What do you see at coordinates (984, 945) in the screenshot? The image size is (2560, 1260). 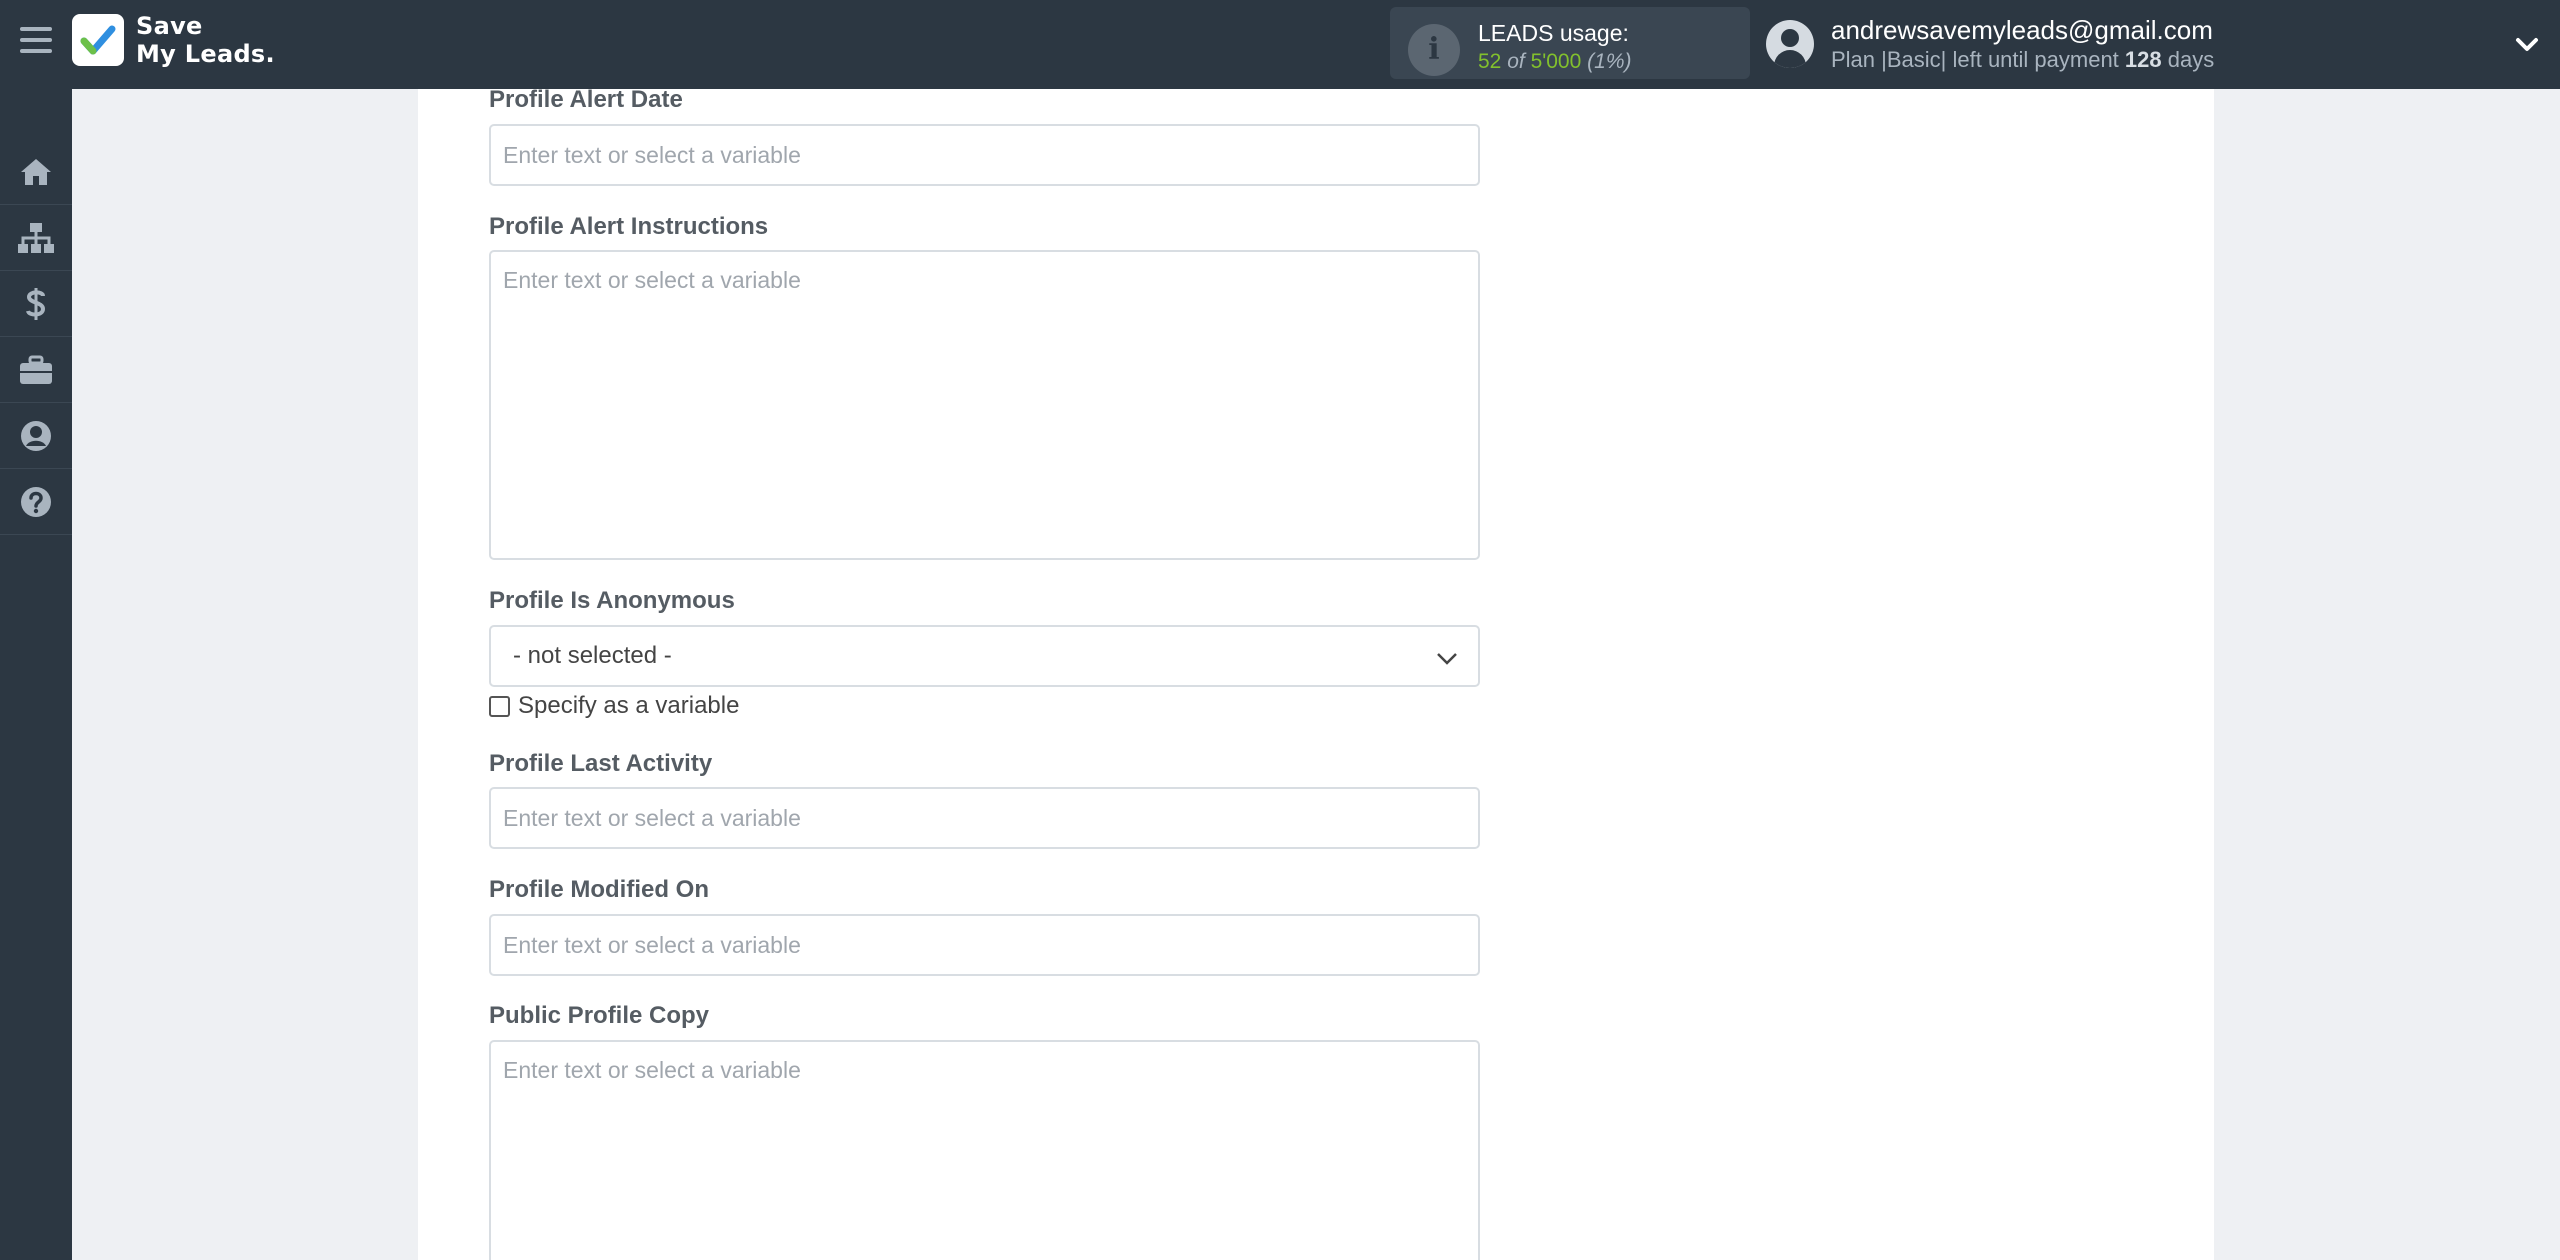 I see `profile-modified-on-input` at bounding box center [984, 945].